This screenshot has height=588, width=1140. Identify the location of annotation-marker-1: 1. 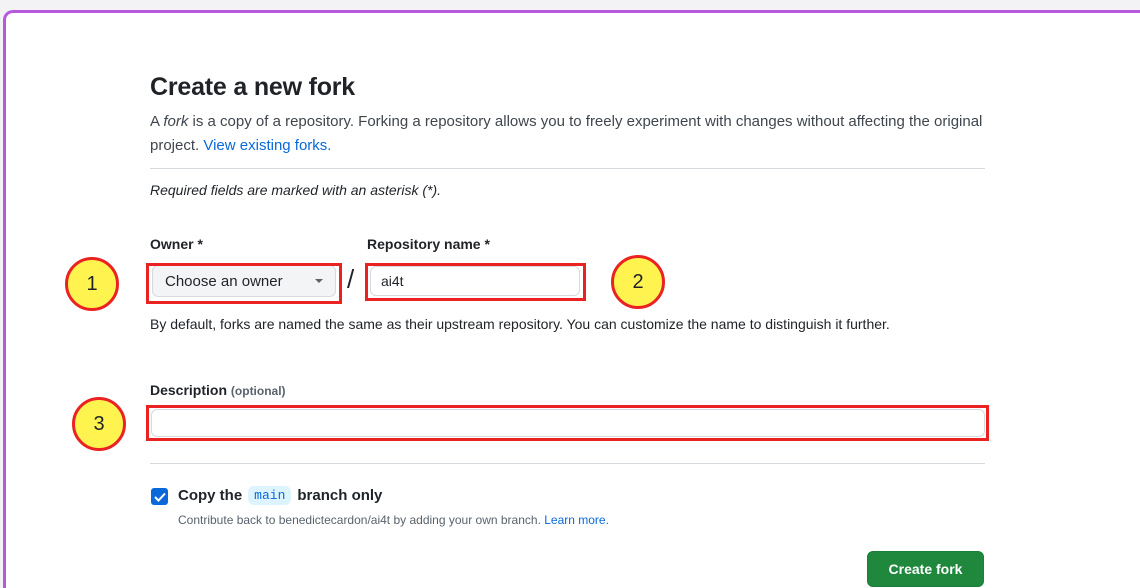
(92, 284).